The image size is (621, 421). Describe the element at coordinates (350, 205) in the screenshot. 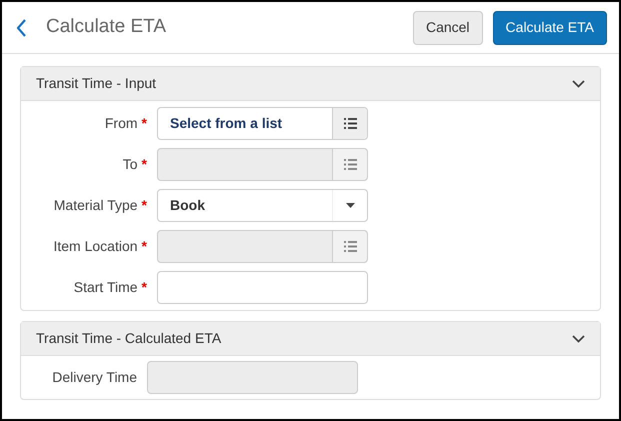

I see `caret-icon` at that location.